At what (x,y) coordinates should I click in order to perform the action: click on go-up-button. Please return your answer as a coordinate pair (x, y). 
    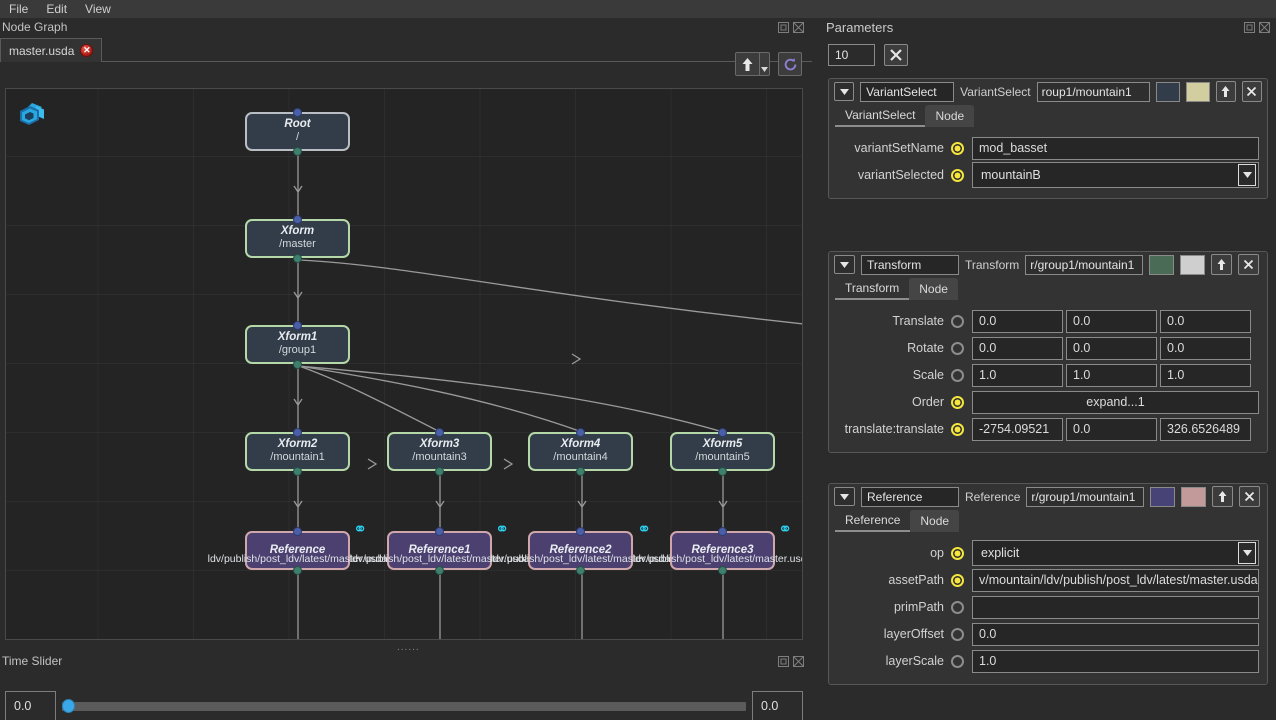
    Looking at the image, I should click on (747, 64).